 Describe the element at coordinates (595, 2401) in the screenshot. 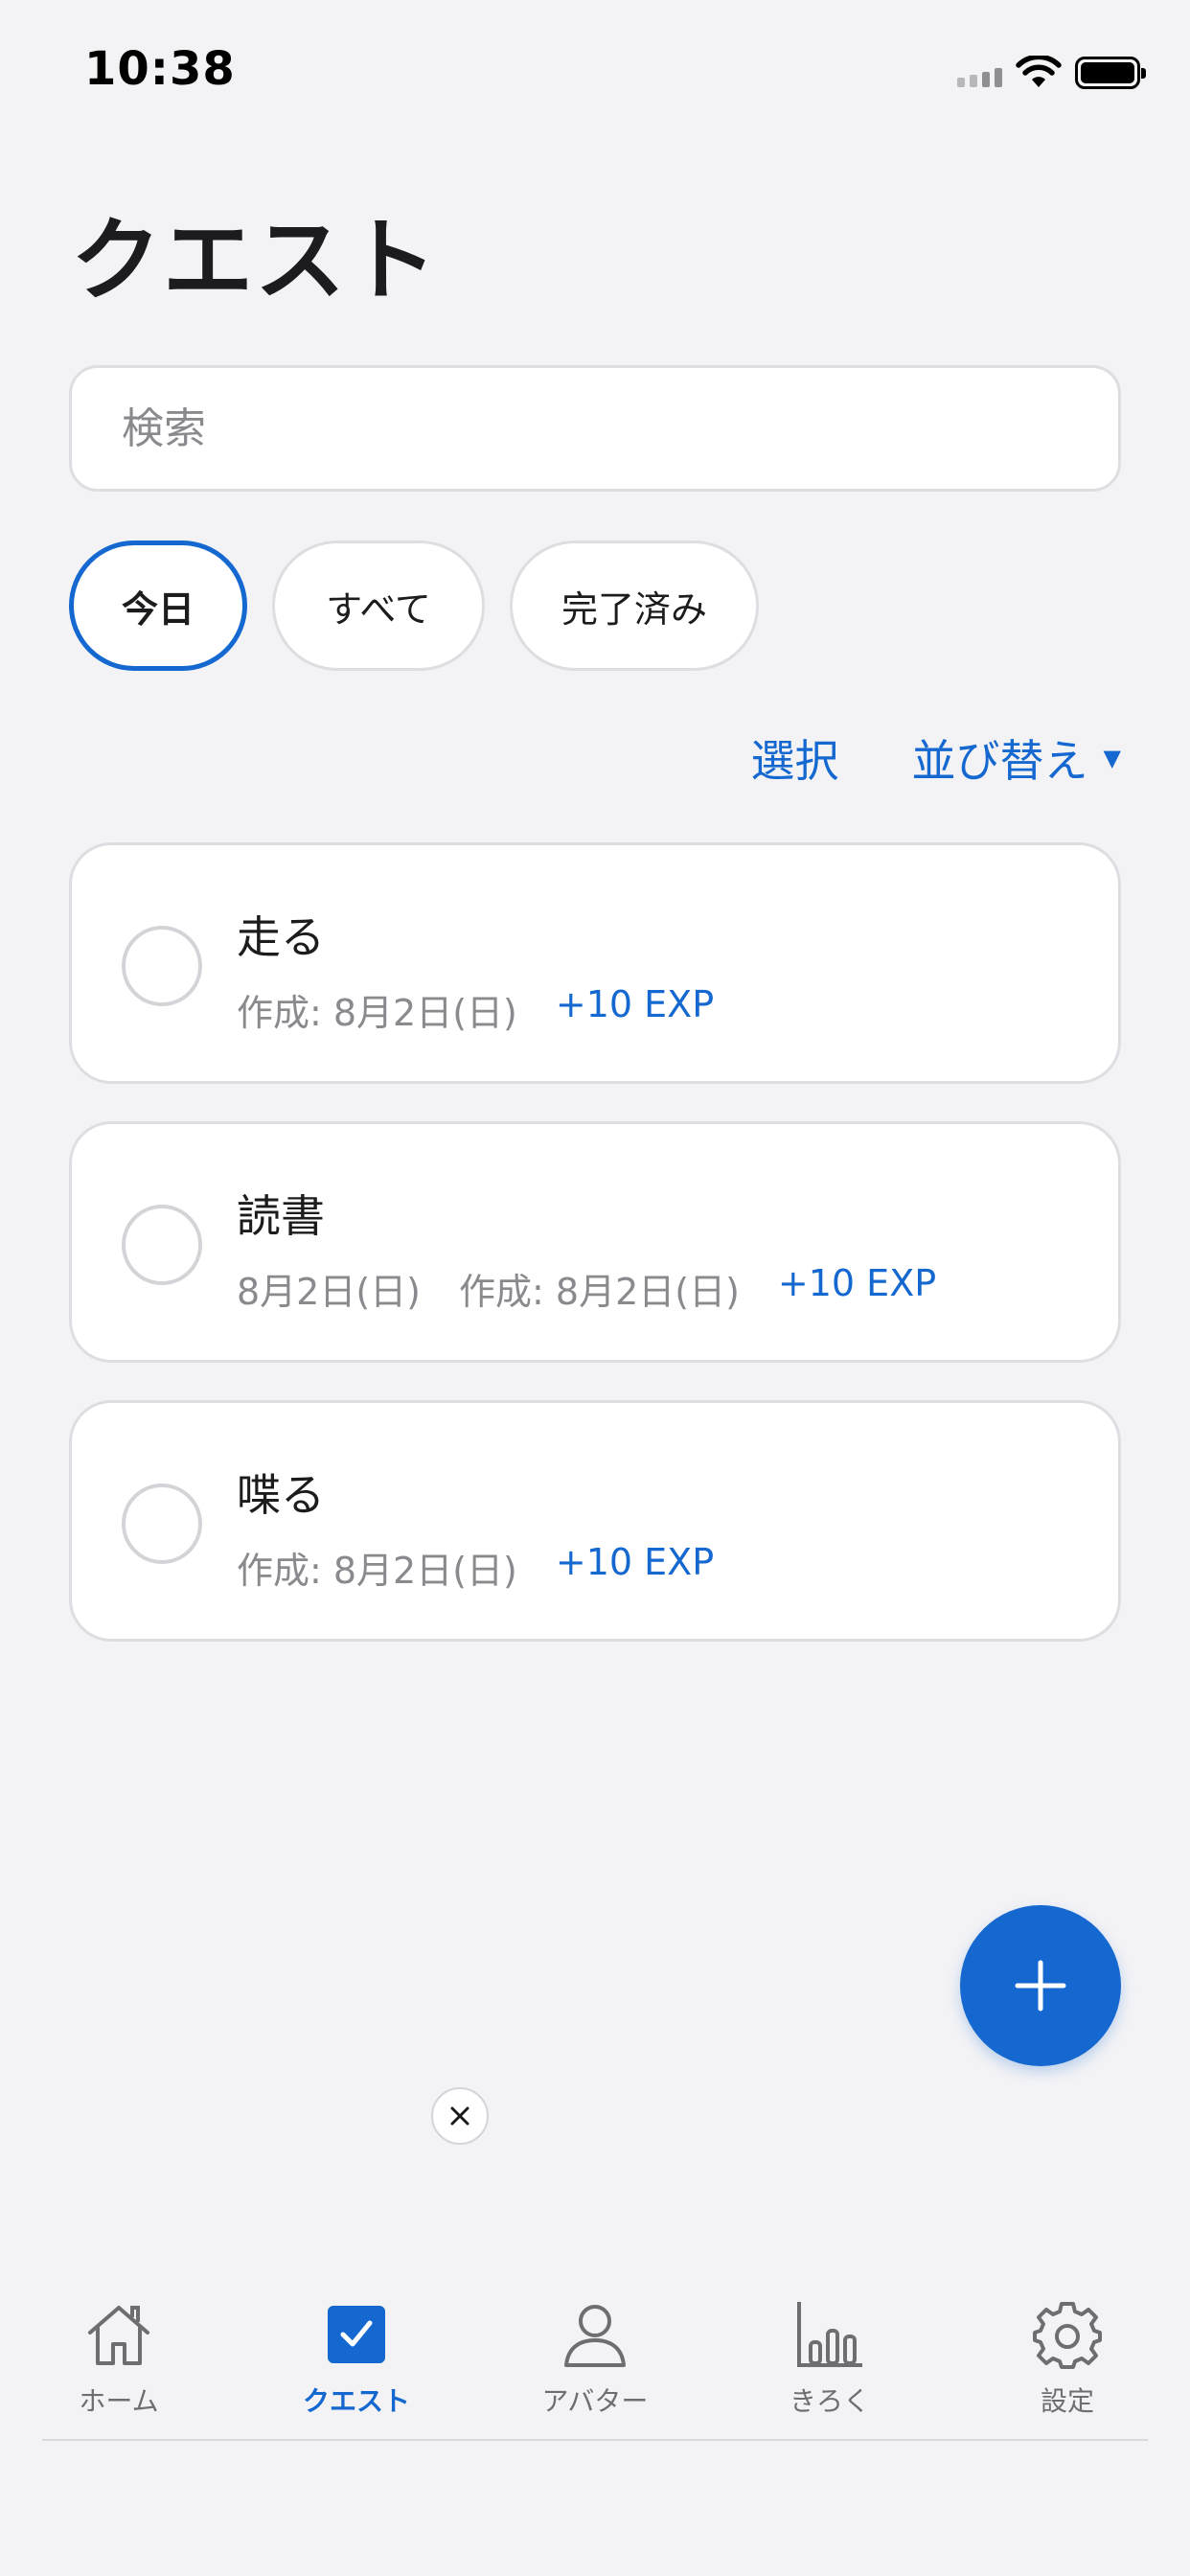

I see `tab-label: アバター` at that location.